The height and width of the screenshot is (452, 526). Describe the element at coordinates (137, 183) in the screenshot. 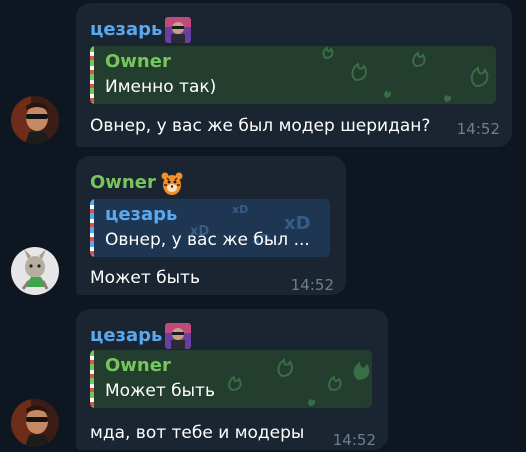

I see `sender-name: Owner` at that location.